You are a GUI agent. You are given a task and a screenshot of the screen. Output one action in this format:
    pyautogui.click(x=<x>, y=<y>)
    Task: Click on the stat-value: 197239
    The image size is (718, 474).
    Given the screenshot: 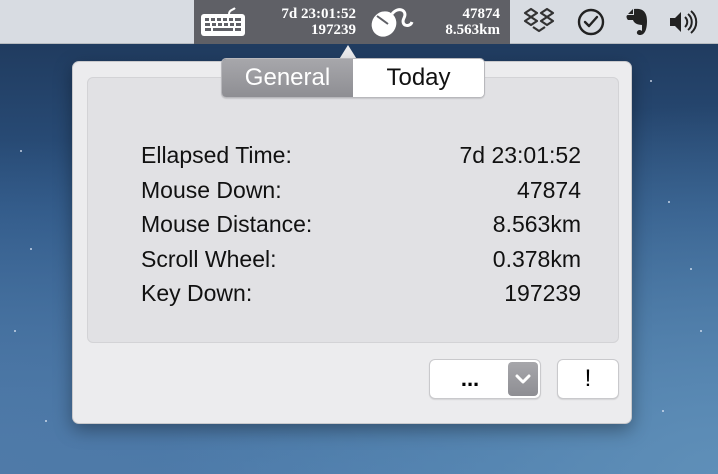 What is the action you would take?
    pyautogui.click(x=542, y=293)
    